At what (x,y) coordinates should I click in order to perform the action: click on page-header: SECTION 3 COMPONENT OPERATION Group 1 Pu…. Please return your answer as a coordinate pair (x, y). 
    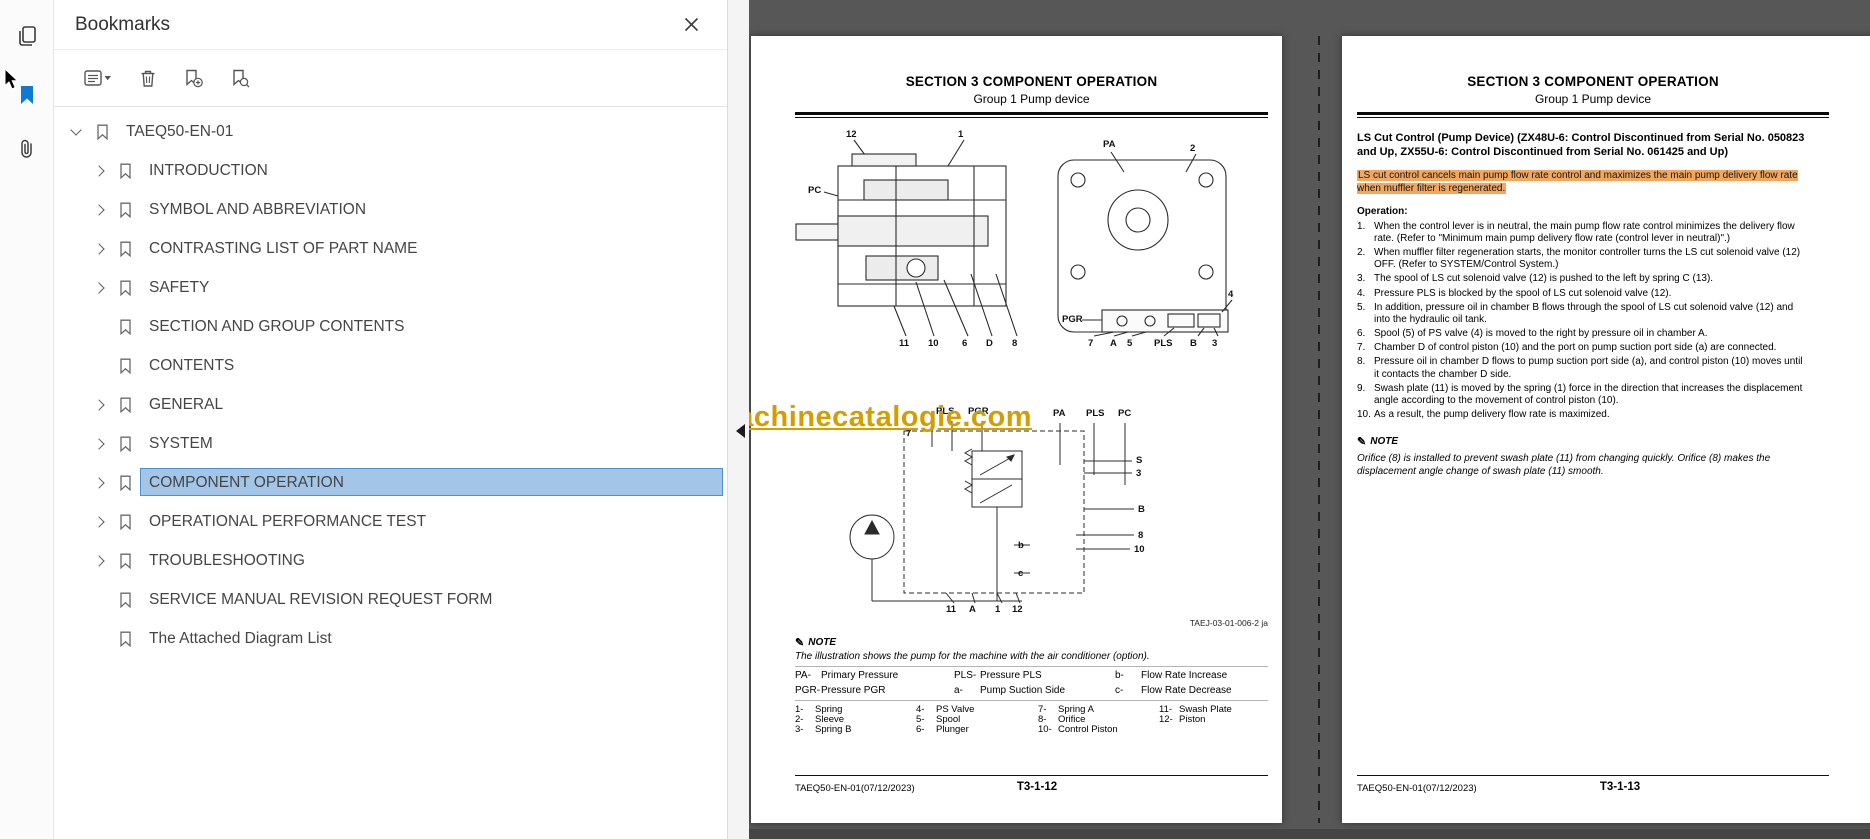
    Looking at the image, I should click on (1016, 71).